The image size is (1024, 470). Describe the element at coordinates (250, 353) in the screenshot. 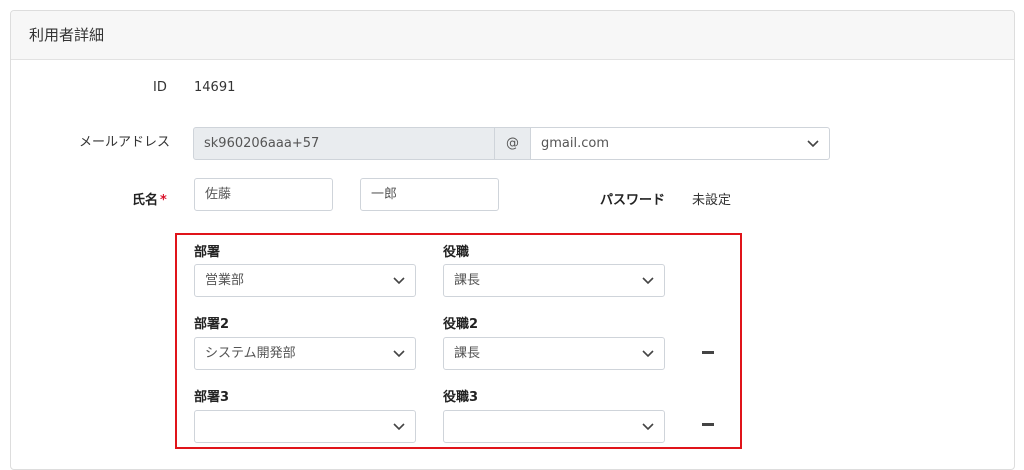

I see `dept-select-2-value: システム開発部` at that location.